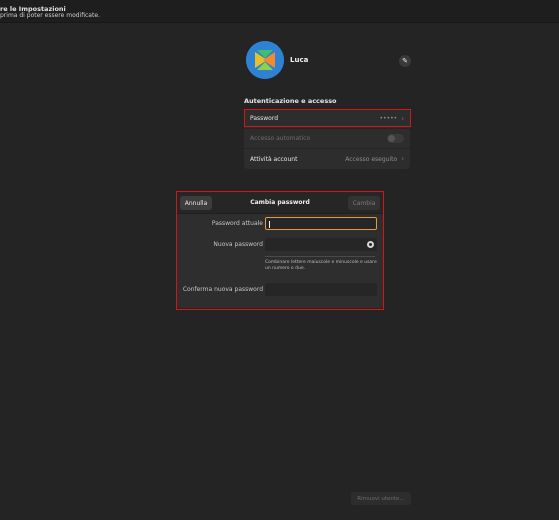  Describe the element at coordinates (364, 203) in the screenshot. I see `change-button: Cambia` at that location.